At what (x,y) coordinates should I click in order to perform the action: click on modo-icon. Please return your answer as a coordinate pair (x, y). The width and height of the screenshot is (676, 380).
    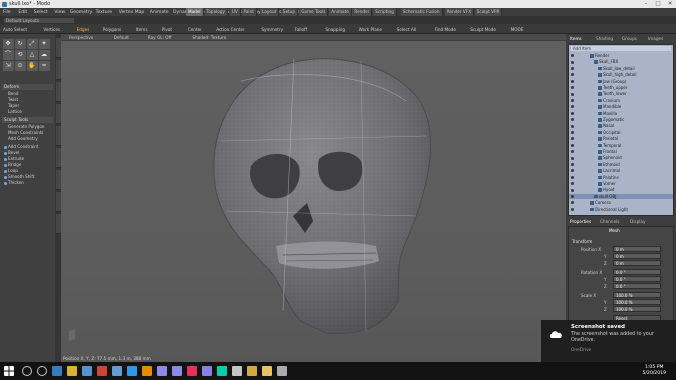
    Looking at the image, I should click on (237, 371).